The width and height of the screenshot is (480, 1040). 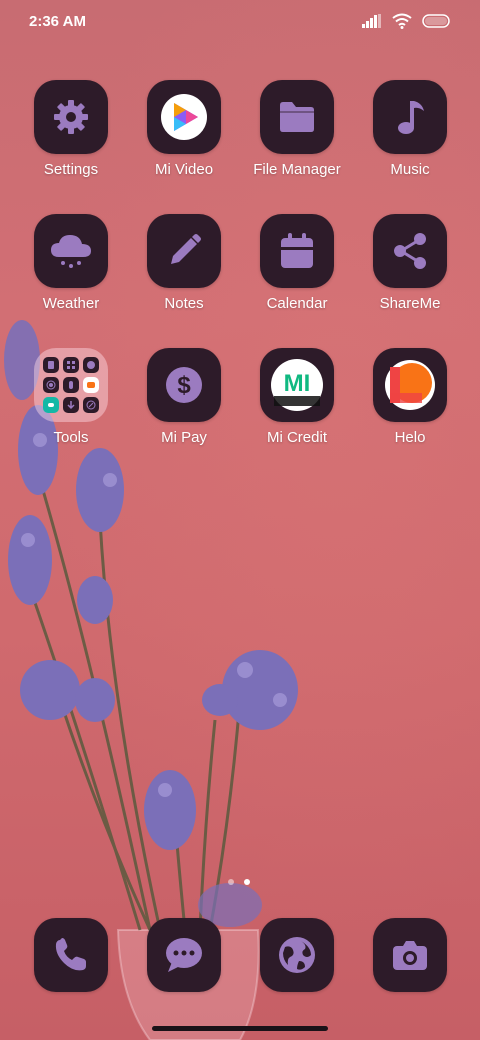 What do you see at coordinates (436, 21) in the screenshot?
I see `battery-icon` at bounding box center [436, 21].